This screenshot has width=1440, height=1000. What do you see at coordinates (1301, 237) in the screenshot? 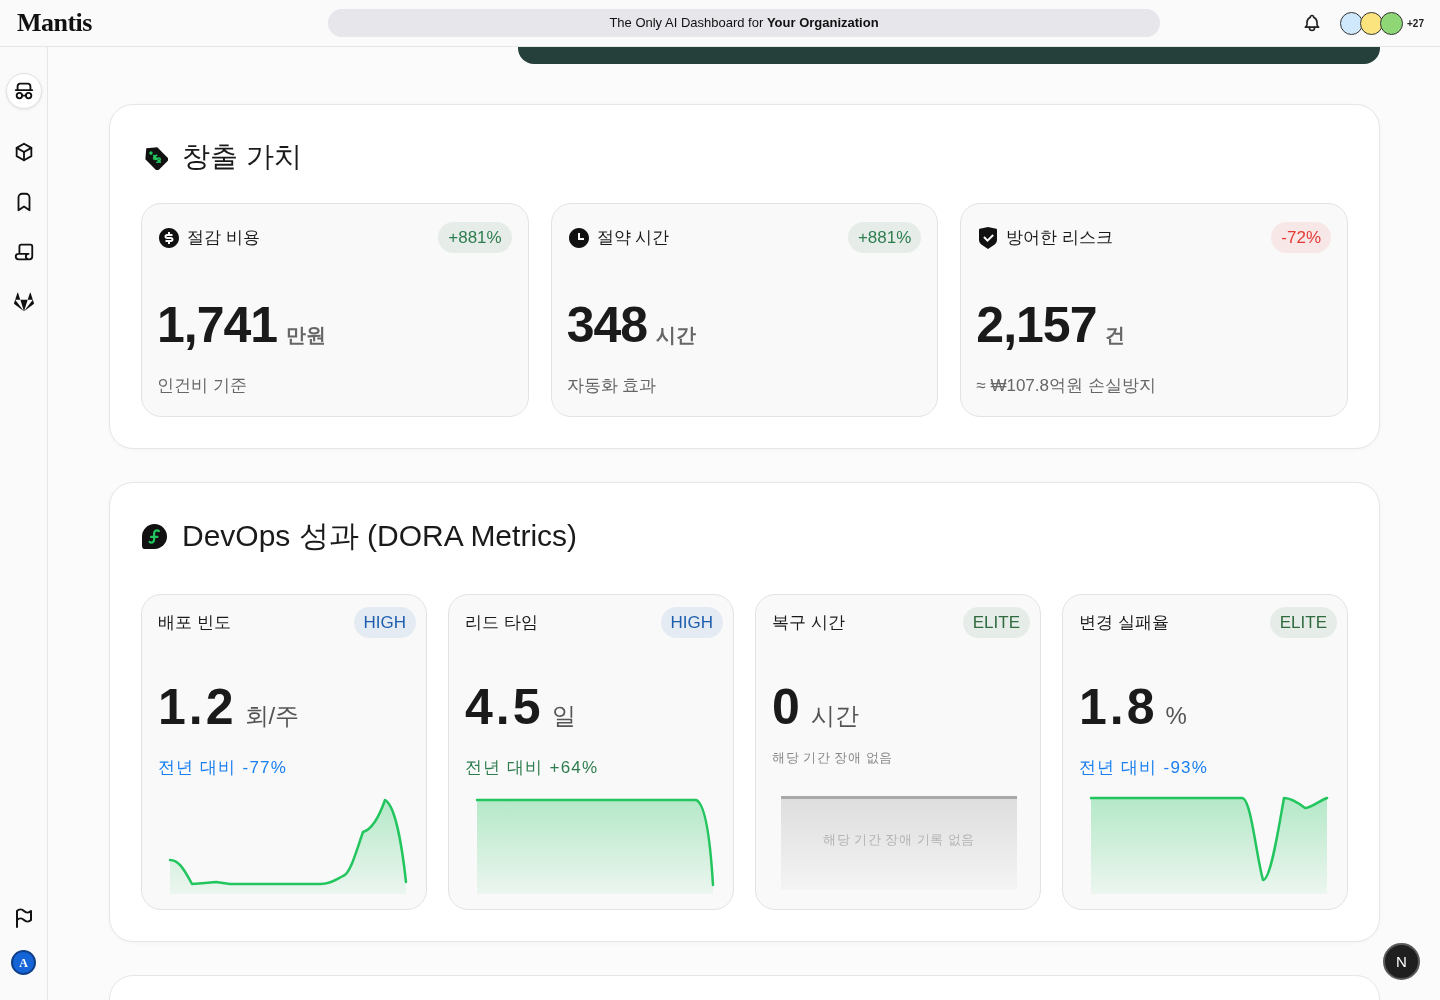
I see `status-badge: -72%` at bounding box center [1301, 237].